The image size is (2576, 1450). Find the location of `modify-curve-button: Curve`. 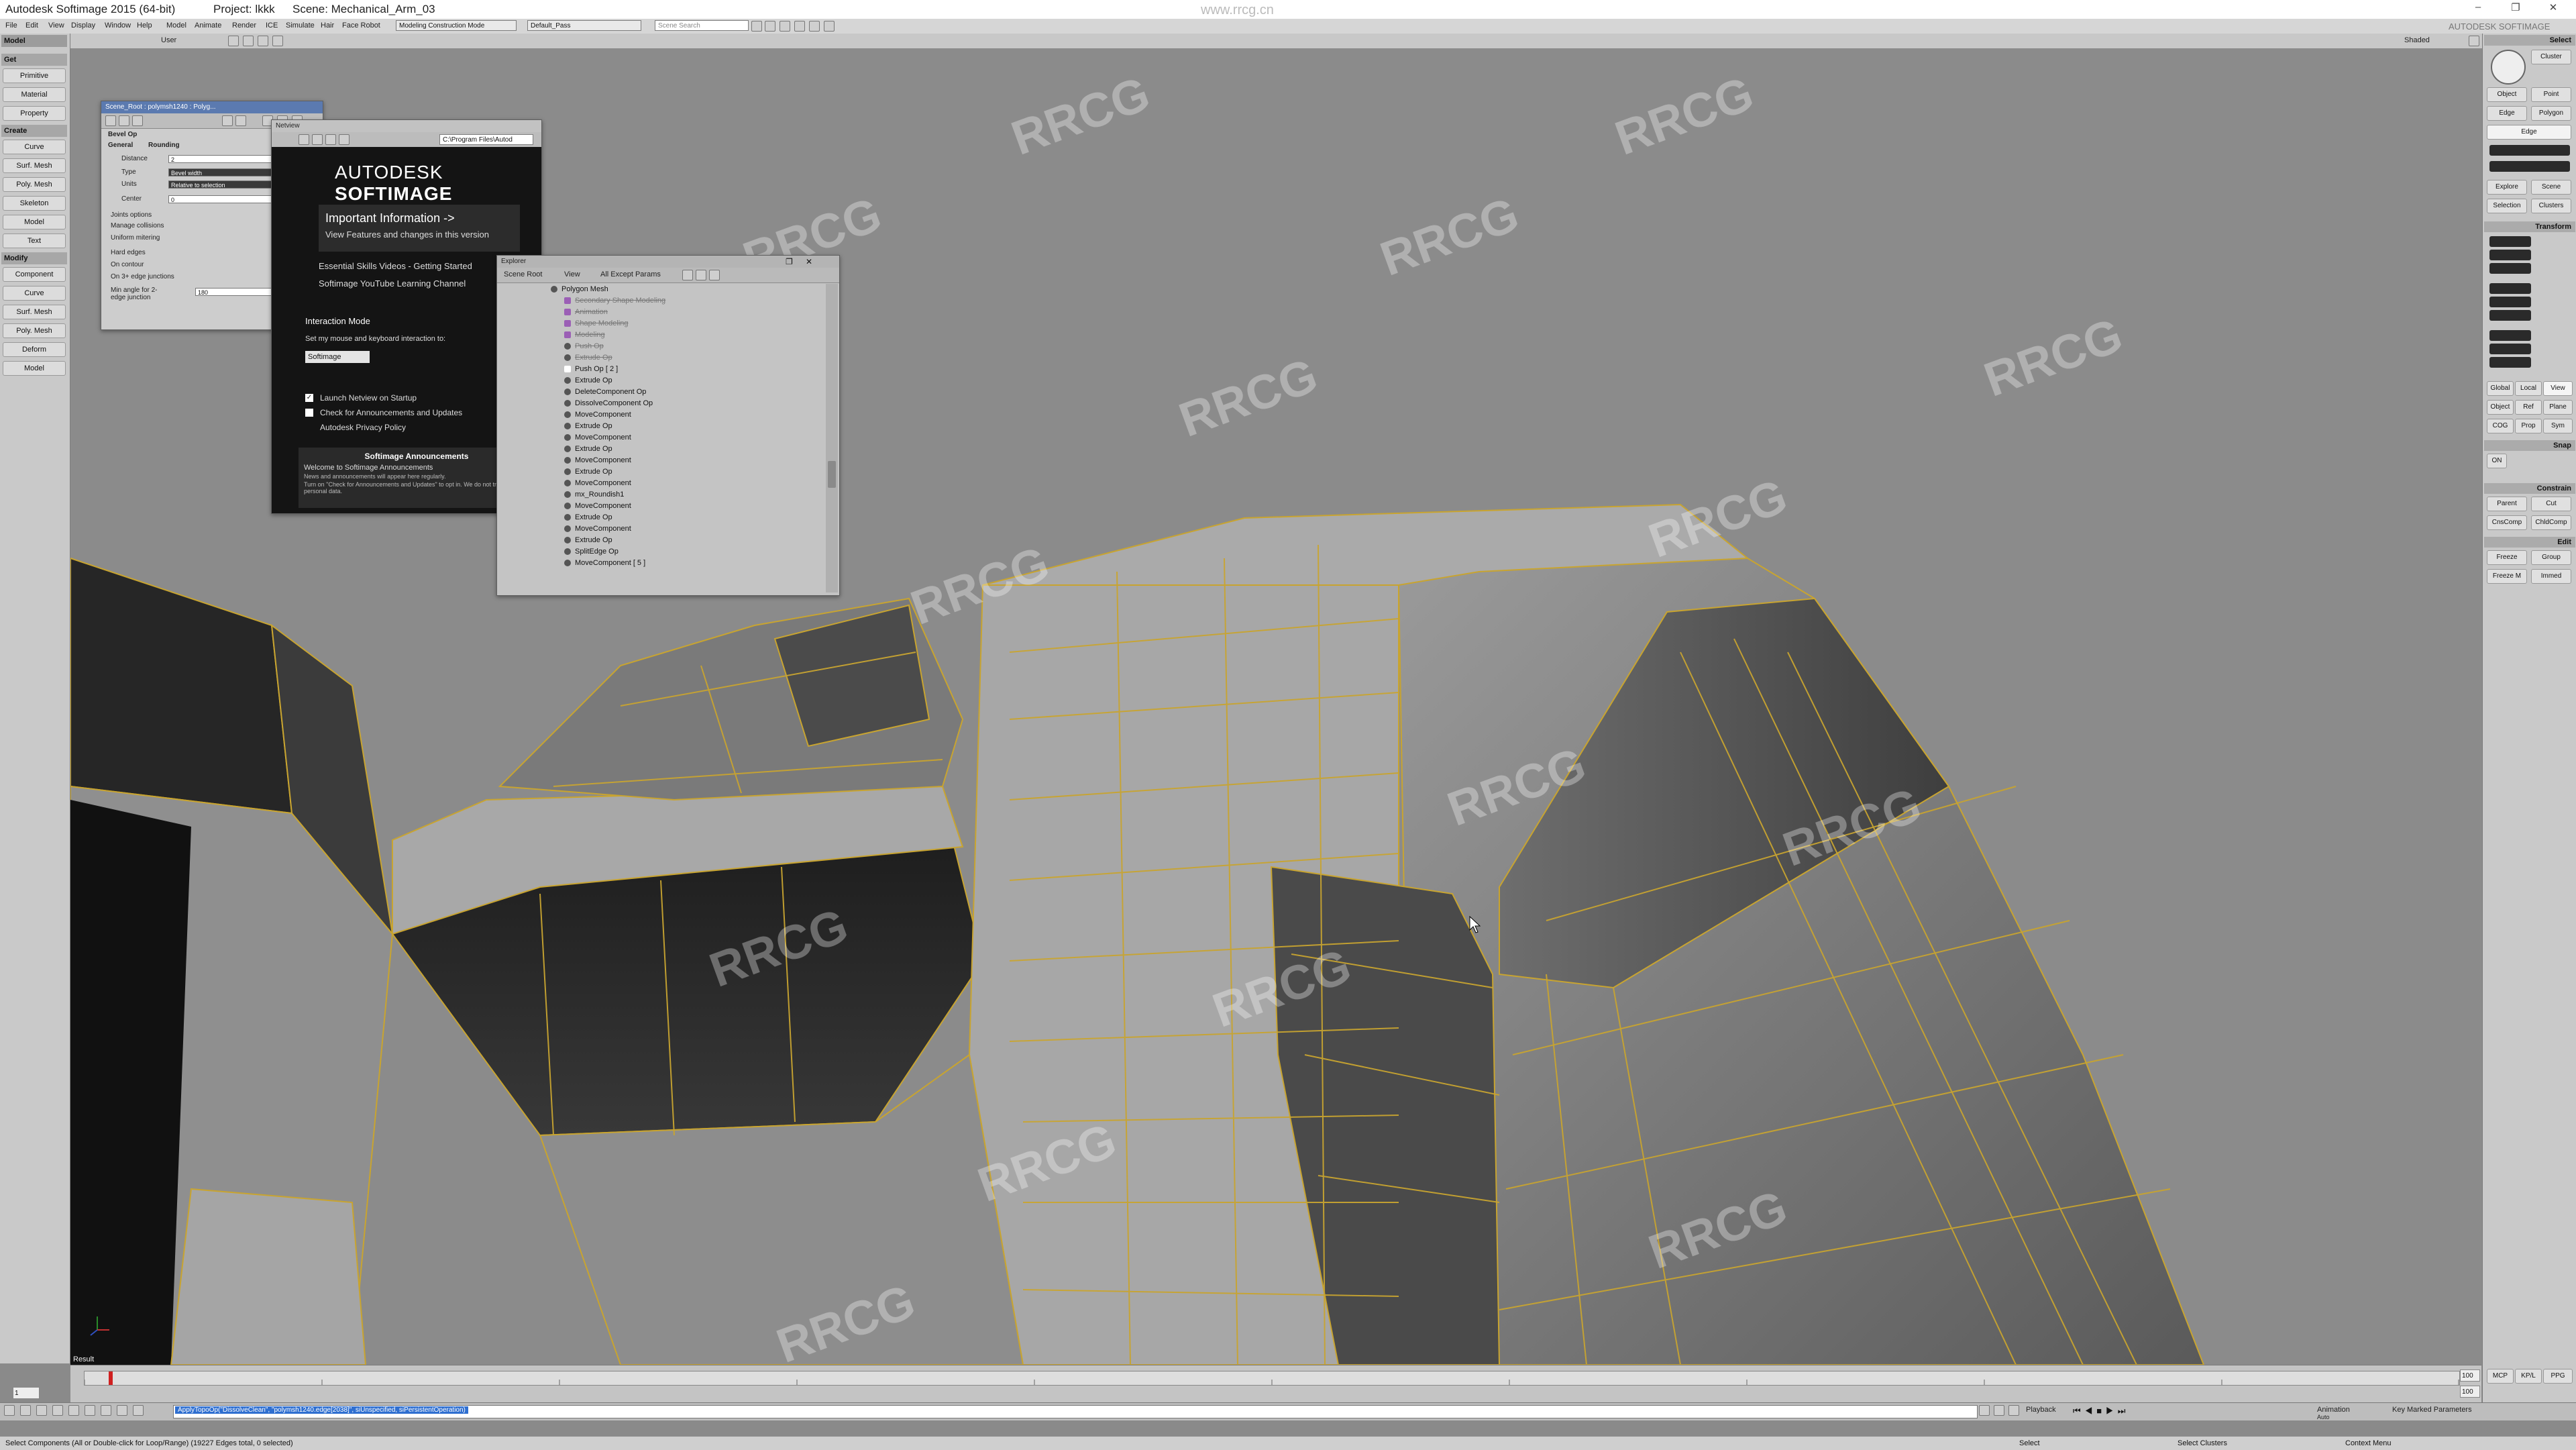

modify-curve-button: Curve is located at coordinates (34, 293).